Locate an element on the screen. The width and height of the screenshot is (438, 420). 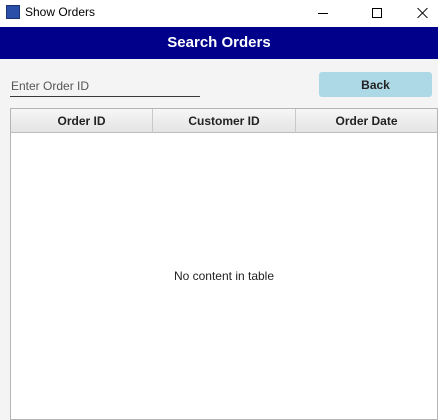
title-bar: Show Orders is located at coordinates (219, 13).